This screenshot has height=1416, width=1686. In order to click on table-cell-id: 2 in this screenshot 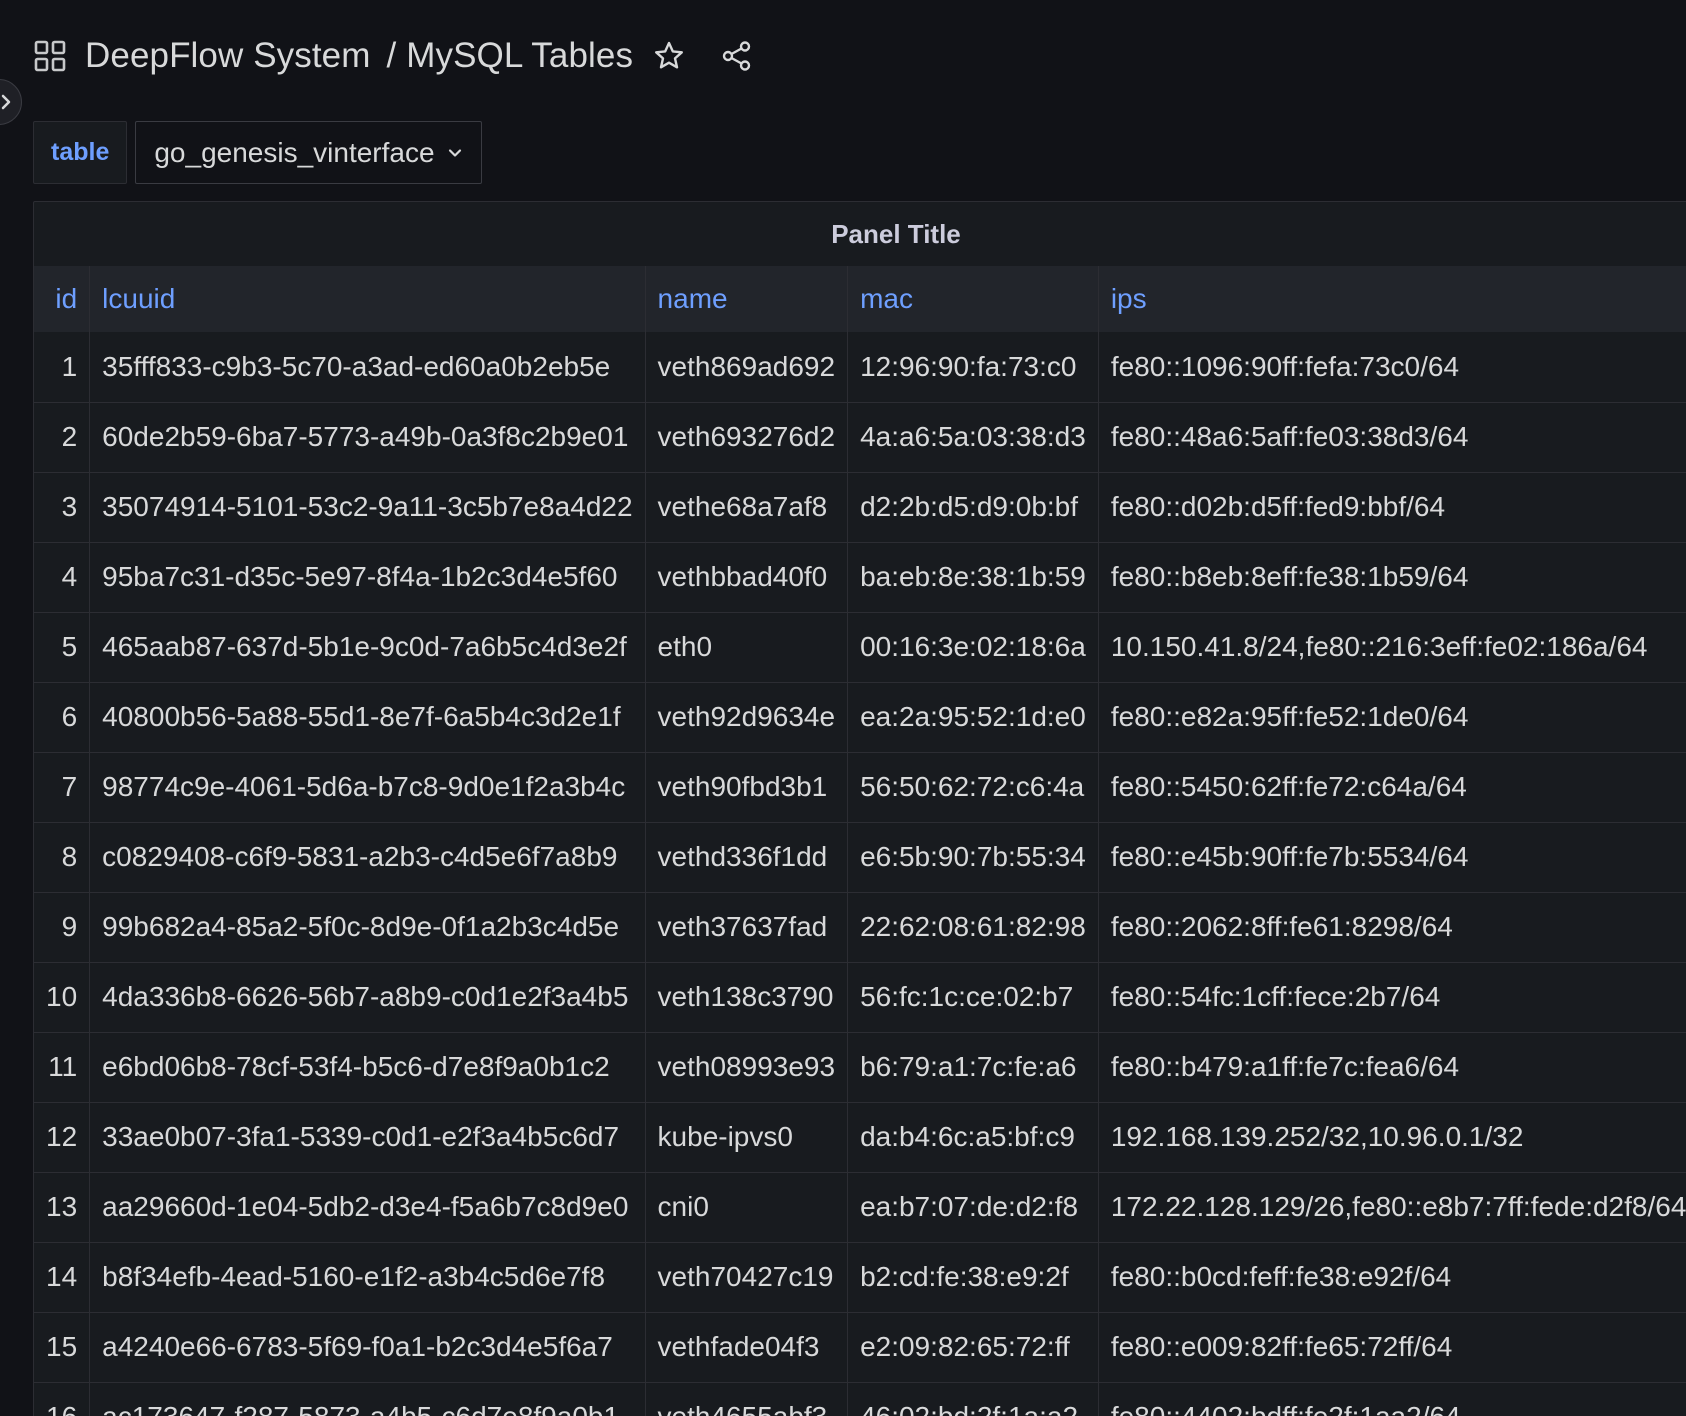, I will do `click(62, 437)`.